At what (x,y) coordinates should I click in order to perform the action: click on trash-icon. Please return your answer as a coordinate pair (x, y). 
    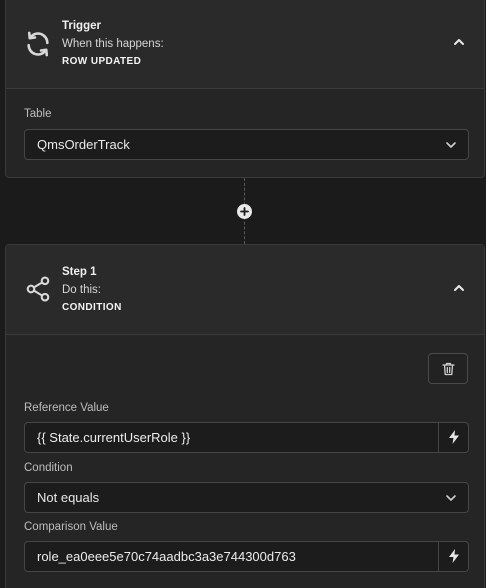
    Looking at the image, I should click on (448, 369).